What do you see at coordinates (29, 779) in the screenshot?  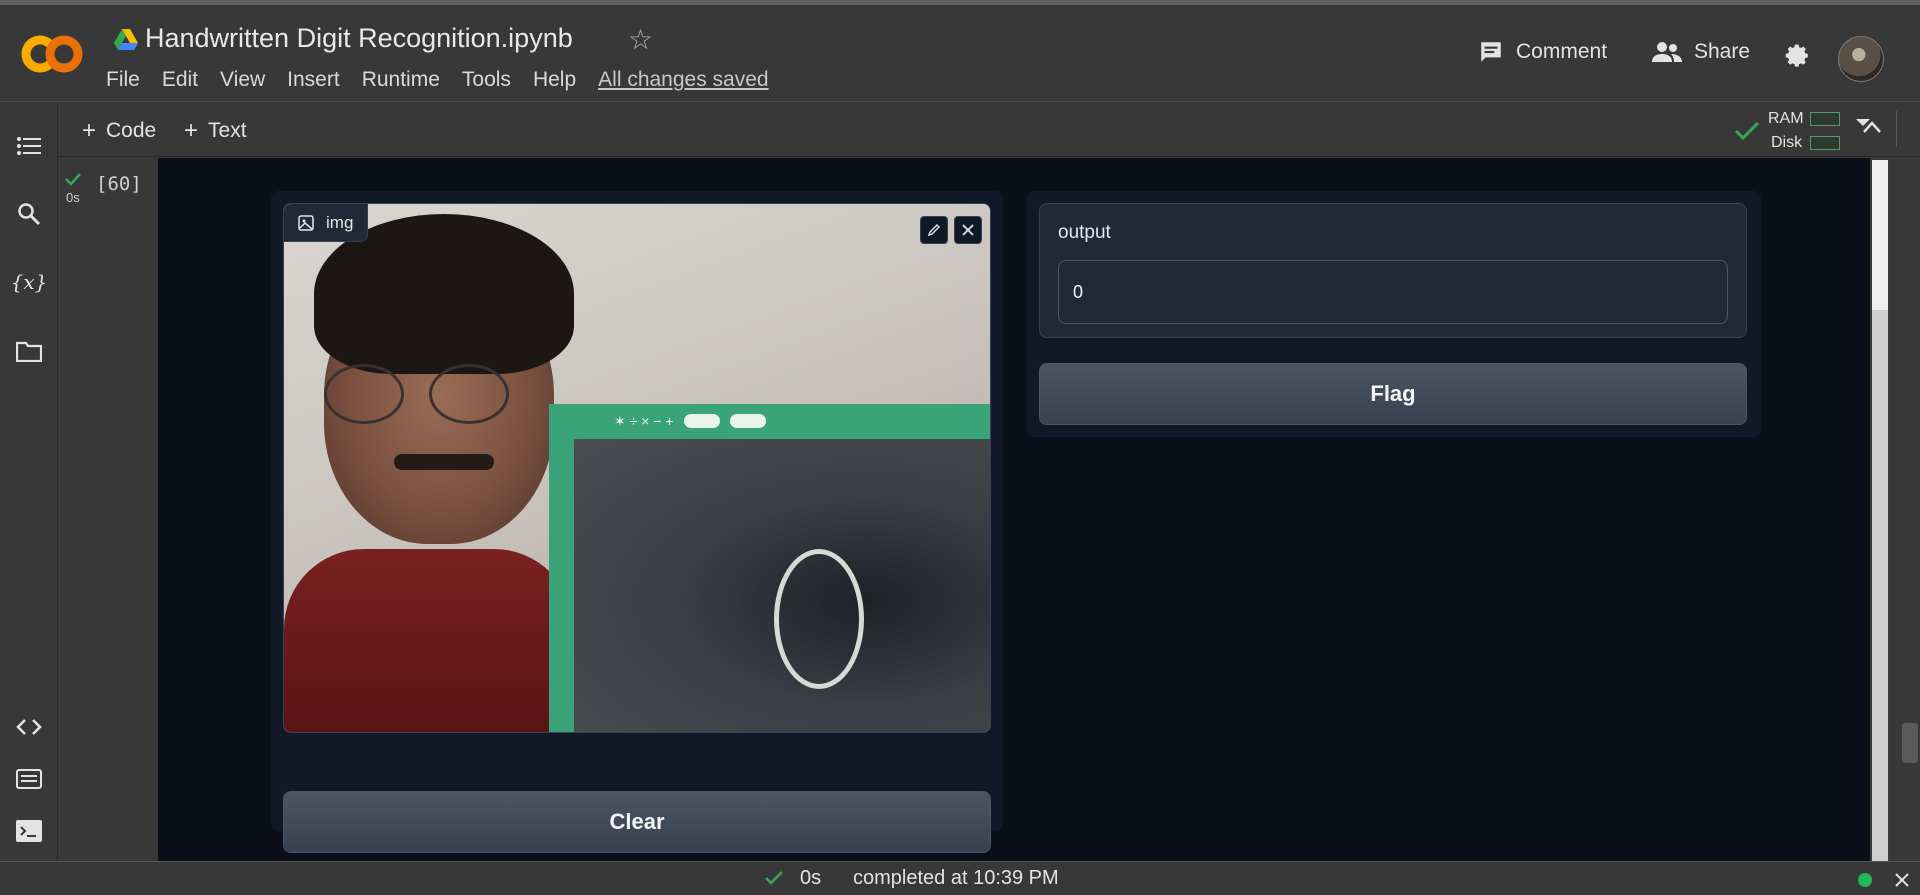 I see `command-palette-icon` at bounding box center [29, 779].